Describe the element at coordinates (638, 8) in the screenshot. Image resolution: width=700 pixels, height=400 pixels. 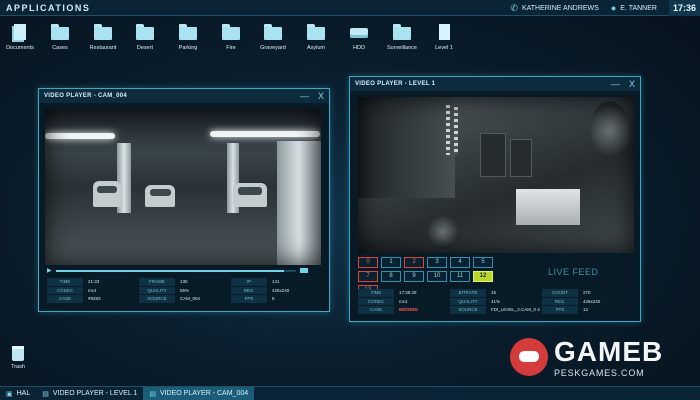
I see `user-name: E. TANNER` at that location.